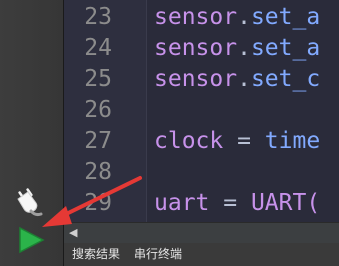  I want to click on line-number: 24, so click(98, 48).